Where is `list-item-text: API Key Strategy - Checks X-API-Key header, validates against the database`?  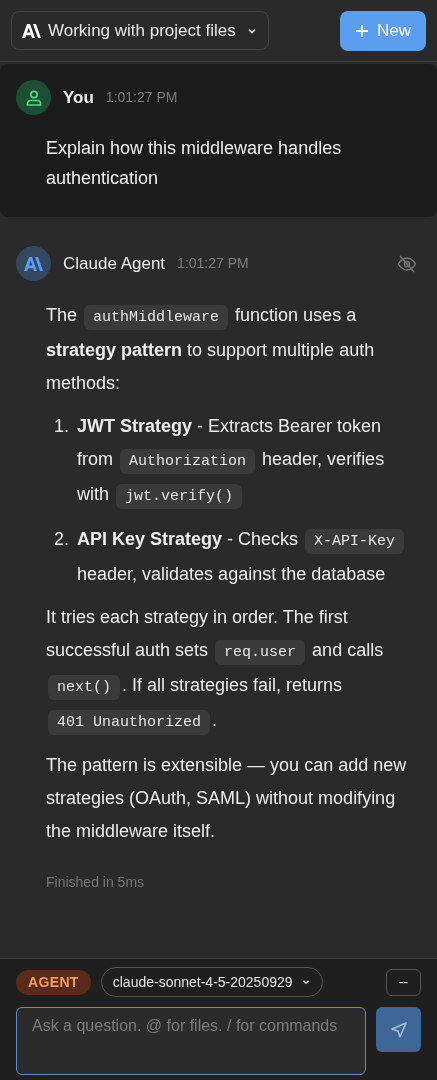 list-item-text: API Key Strategy - Checks X-API-Key header, validates against the database is located at coordinates (242, 557).